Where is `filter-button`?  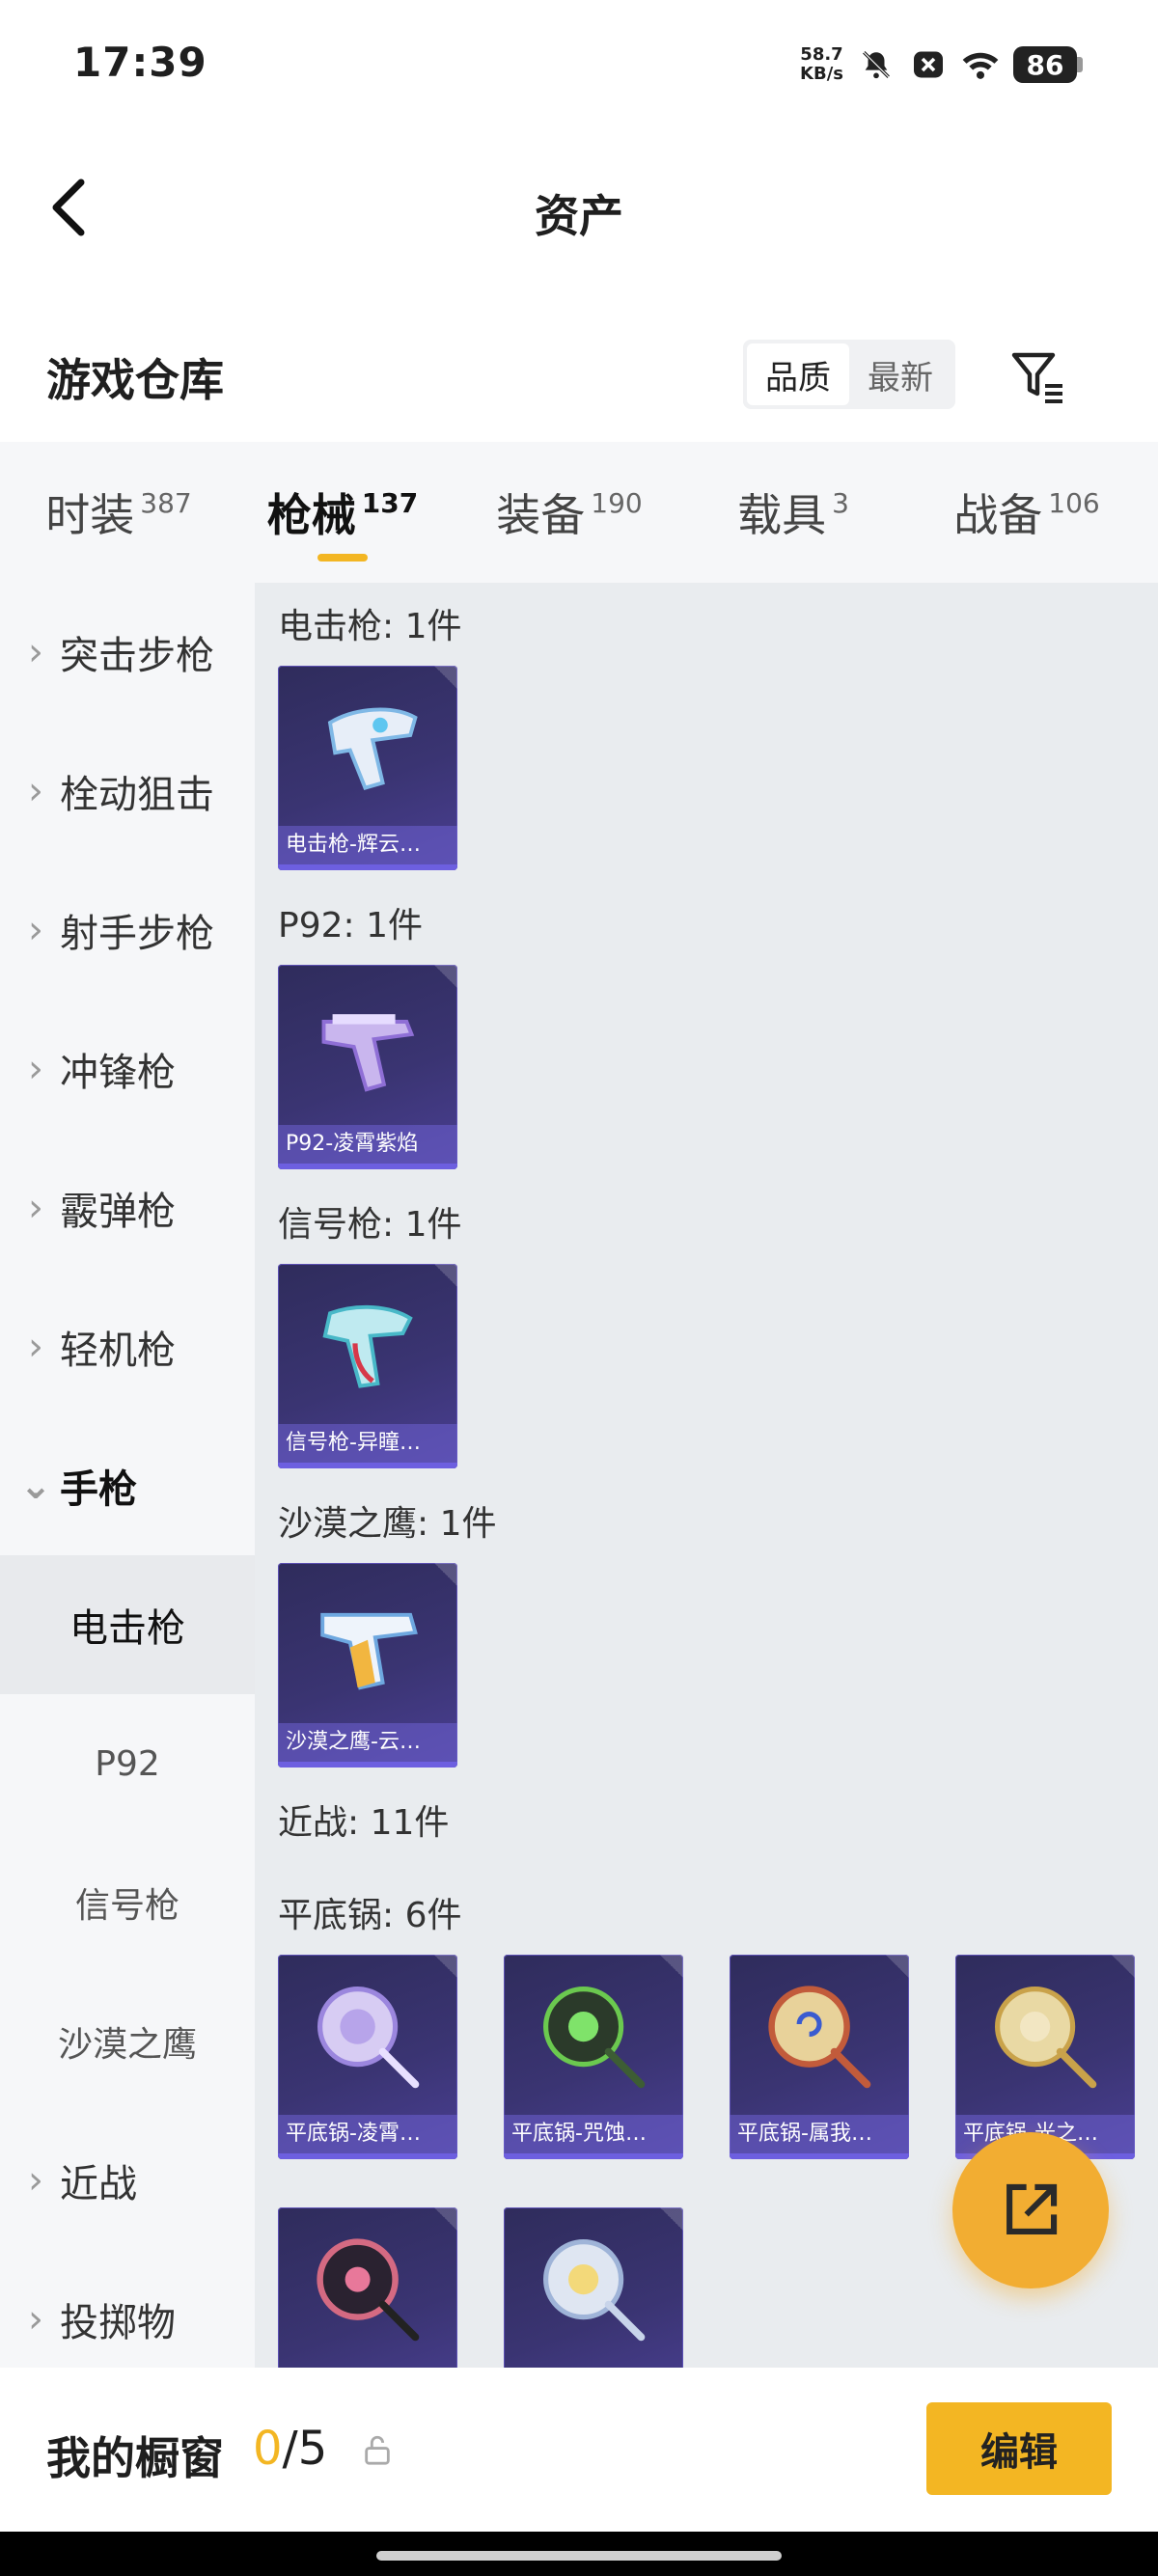
filter-button is located at coordinates (1037, 376).